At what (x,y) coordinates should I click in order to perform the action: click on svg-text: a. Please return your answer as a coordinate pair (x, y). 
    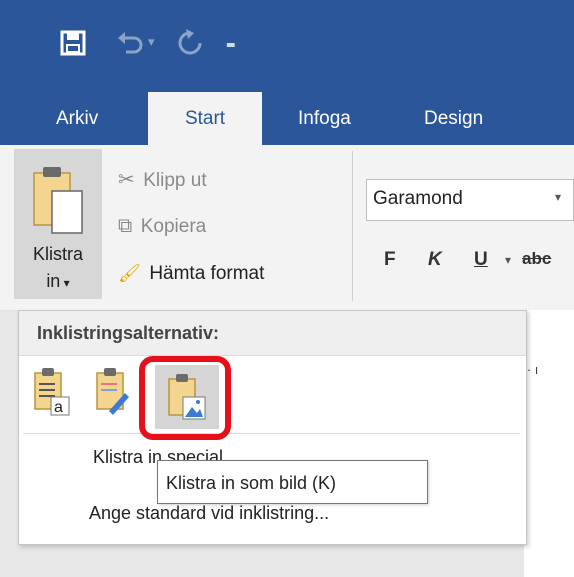
    Looking at the image, I should click on (58, 407).